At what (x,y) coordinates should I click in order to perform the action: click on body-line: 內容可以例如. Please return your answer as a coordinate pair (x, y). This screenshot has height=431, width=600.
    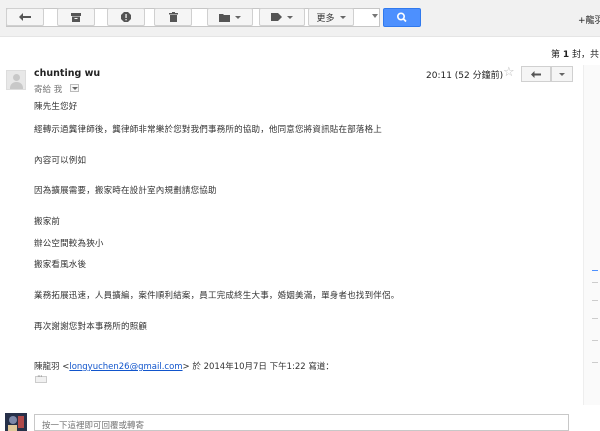
    Looking at the image, I should click on (60, 161).